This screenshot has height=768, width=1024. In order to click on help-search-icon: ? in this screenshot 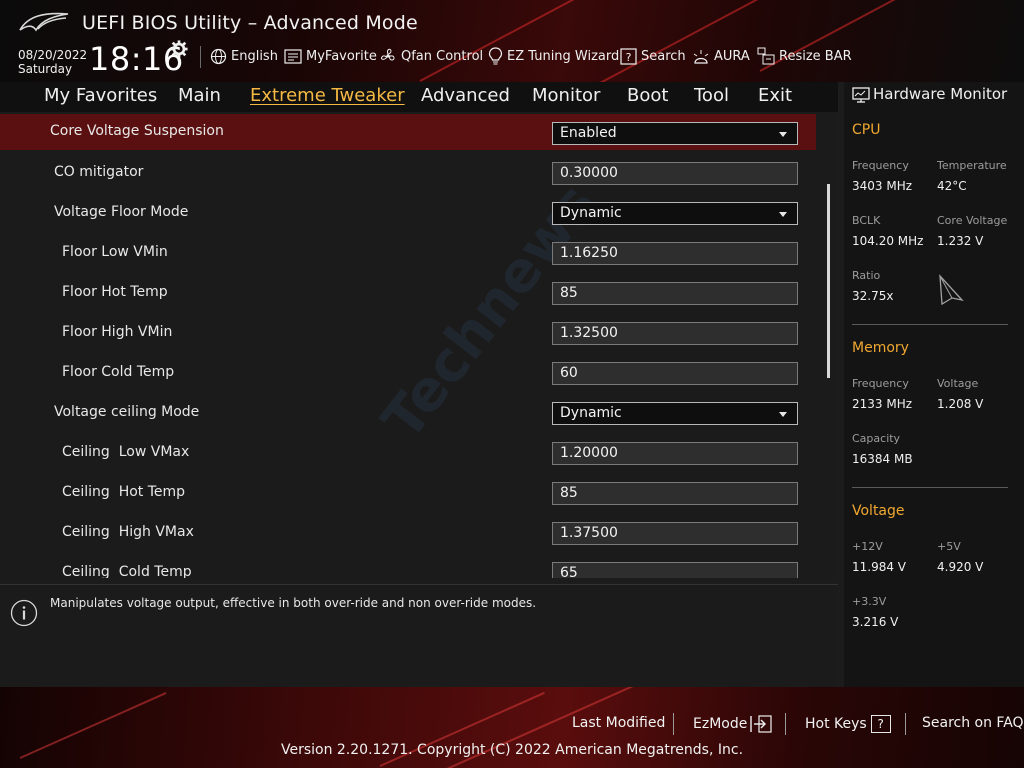, I will do `click(628, 56)`.